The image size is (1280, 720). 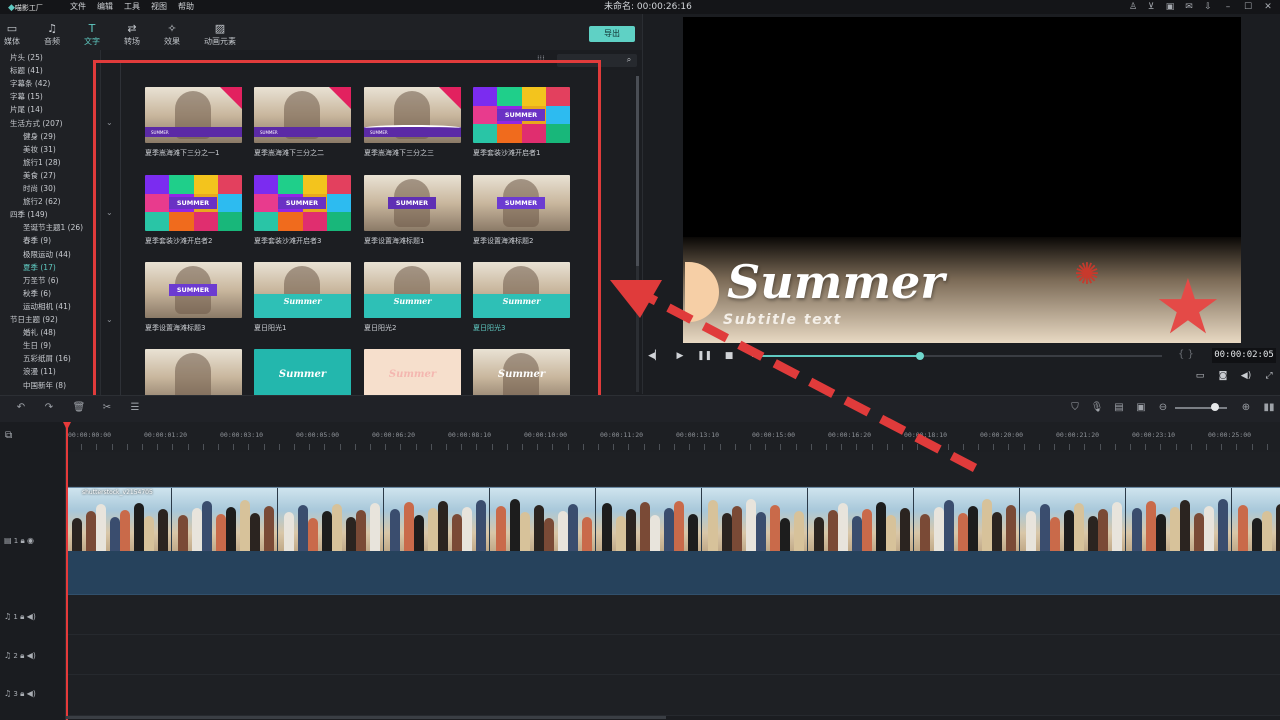 I want to click on pause-timeline-icon: ▮▮, so click(x=1269, y=408).